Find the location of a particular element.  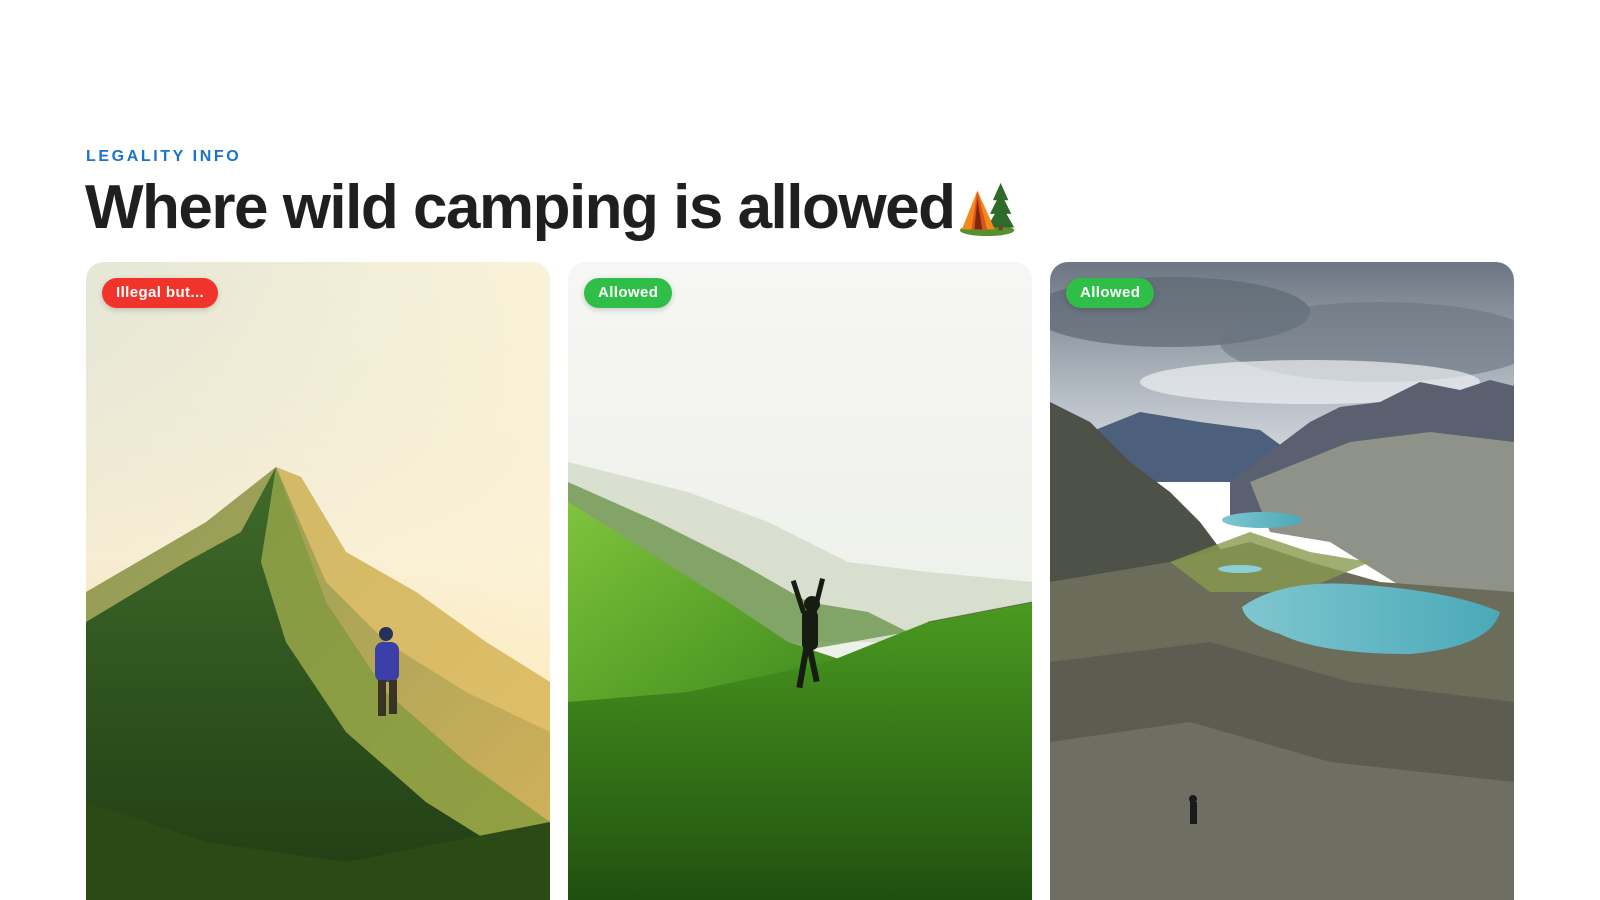

camping-tent-icon is located at coordinates (989, 208).